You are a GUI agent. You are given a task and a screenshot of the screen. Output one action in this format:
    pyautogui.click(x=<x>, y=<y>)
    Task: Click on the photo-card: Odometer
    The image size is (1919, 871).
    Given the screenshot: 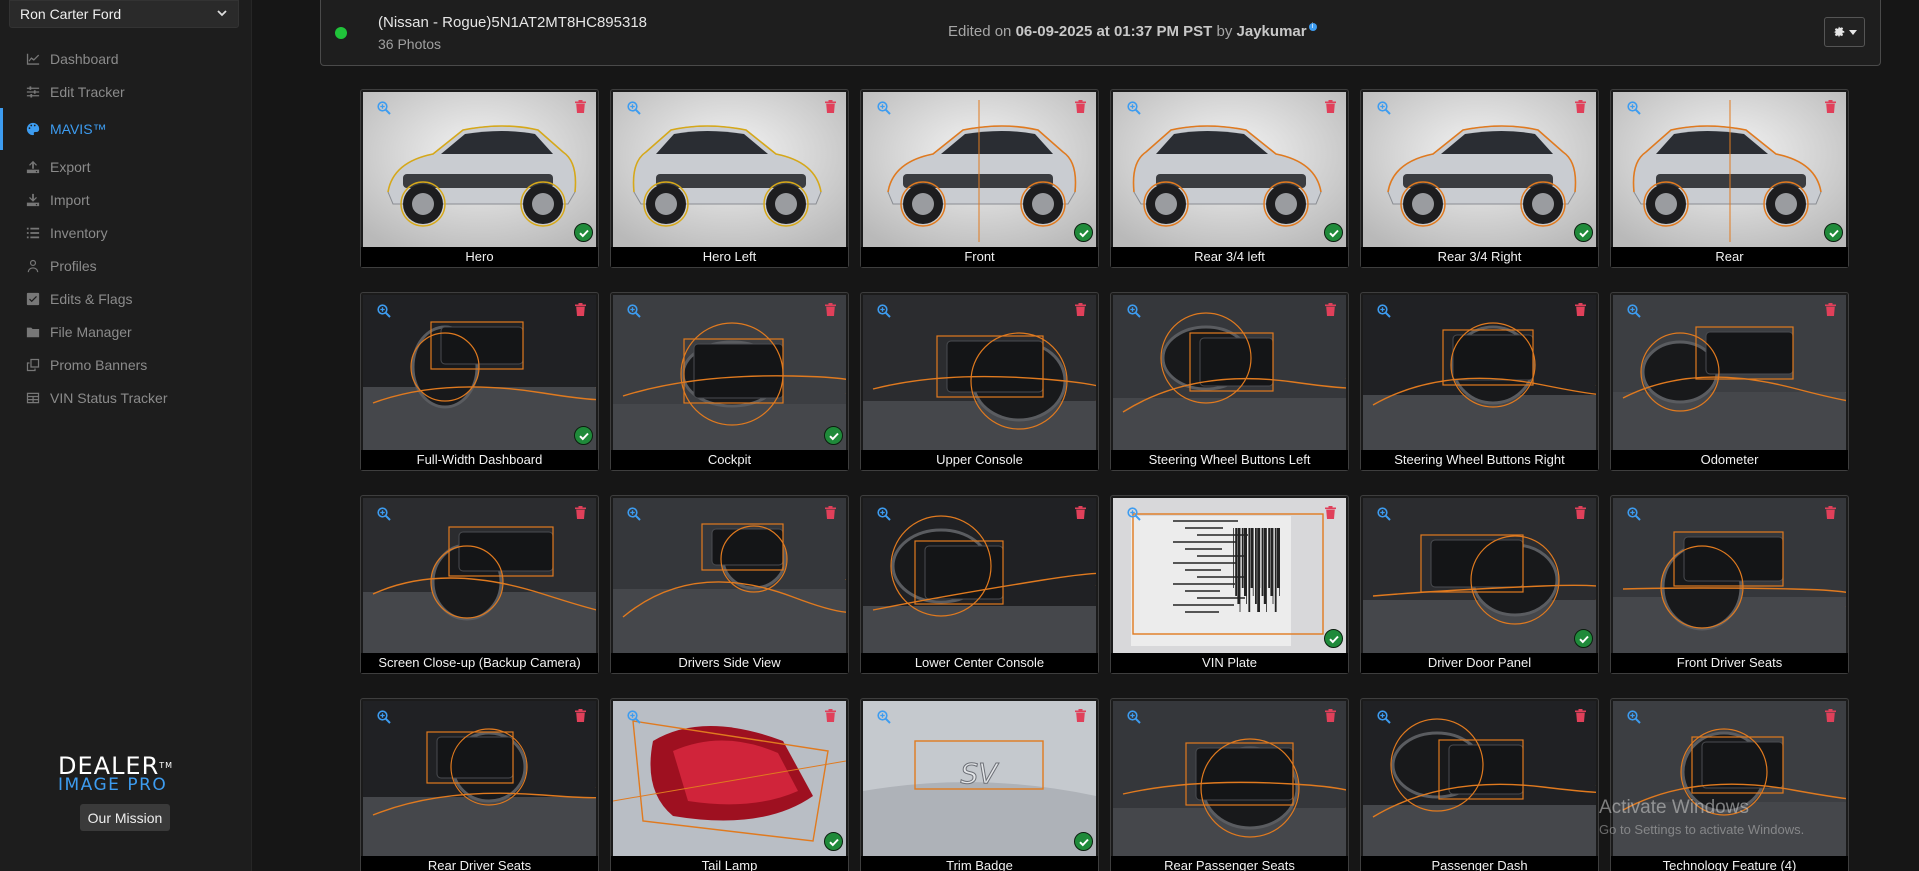 What is the action you would take?
    pyautogui.click(x=1729, y=381)
    